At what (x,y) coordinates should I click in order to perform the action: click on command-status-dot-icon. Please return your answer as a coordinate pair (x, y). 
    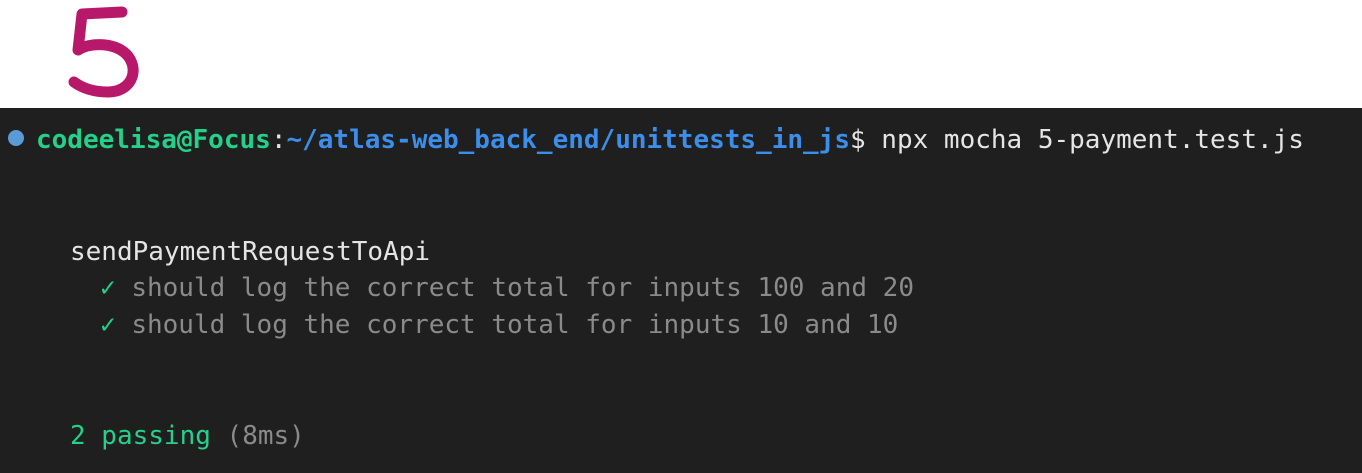
    Looking at the image, I should click on (16, 138).